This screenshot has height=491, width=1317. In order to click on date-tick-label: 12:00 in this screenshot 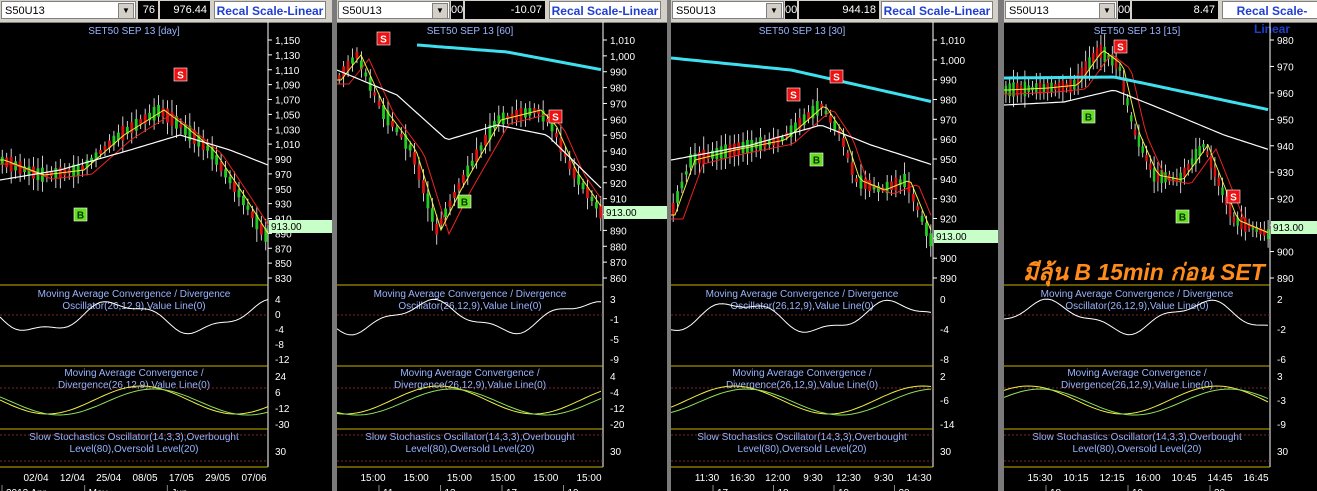, I will do `click(777, 478)`.